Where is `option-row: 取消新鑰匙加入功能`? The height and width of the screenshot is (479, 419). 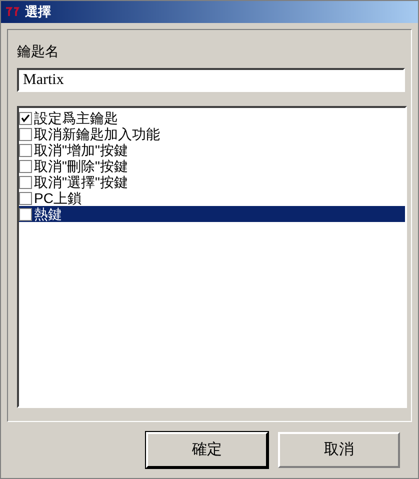 option-row: 取消新鑰匙加入功能 is located at coordinates (212, 134).